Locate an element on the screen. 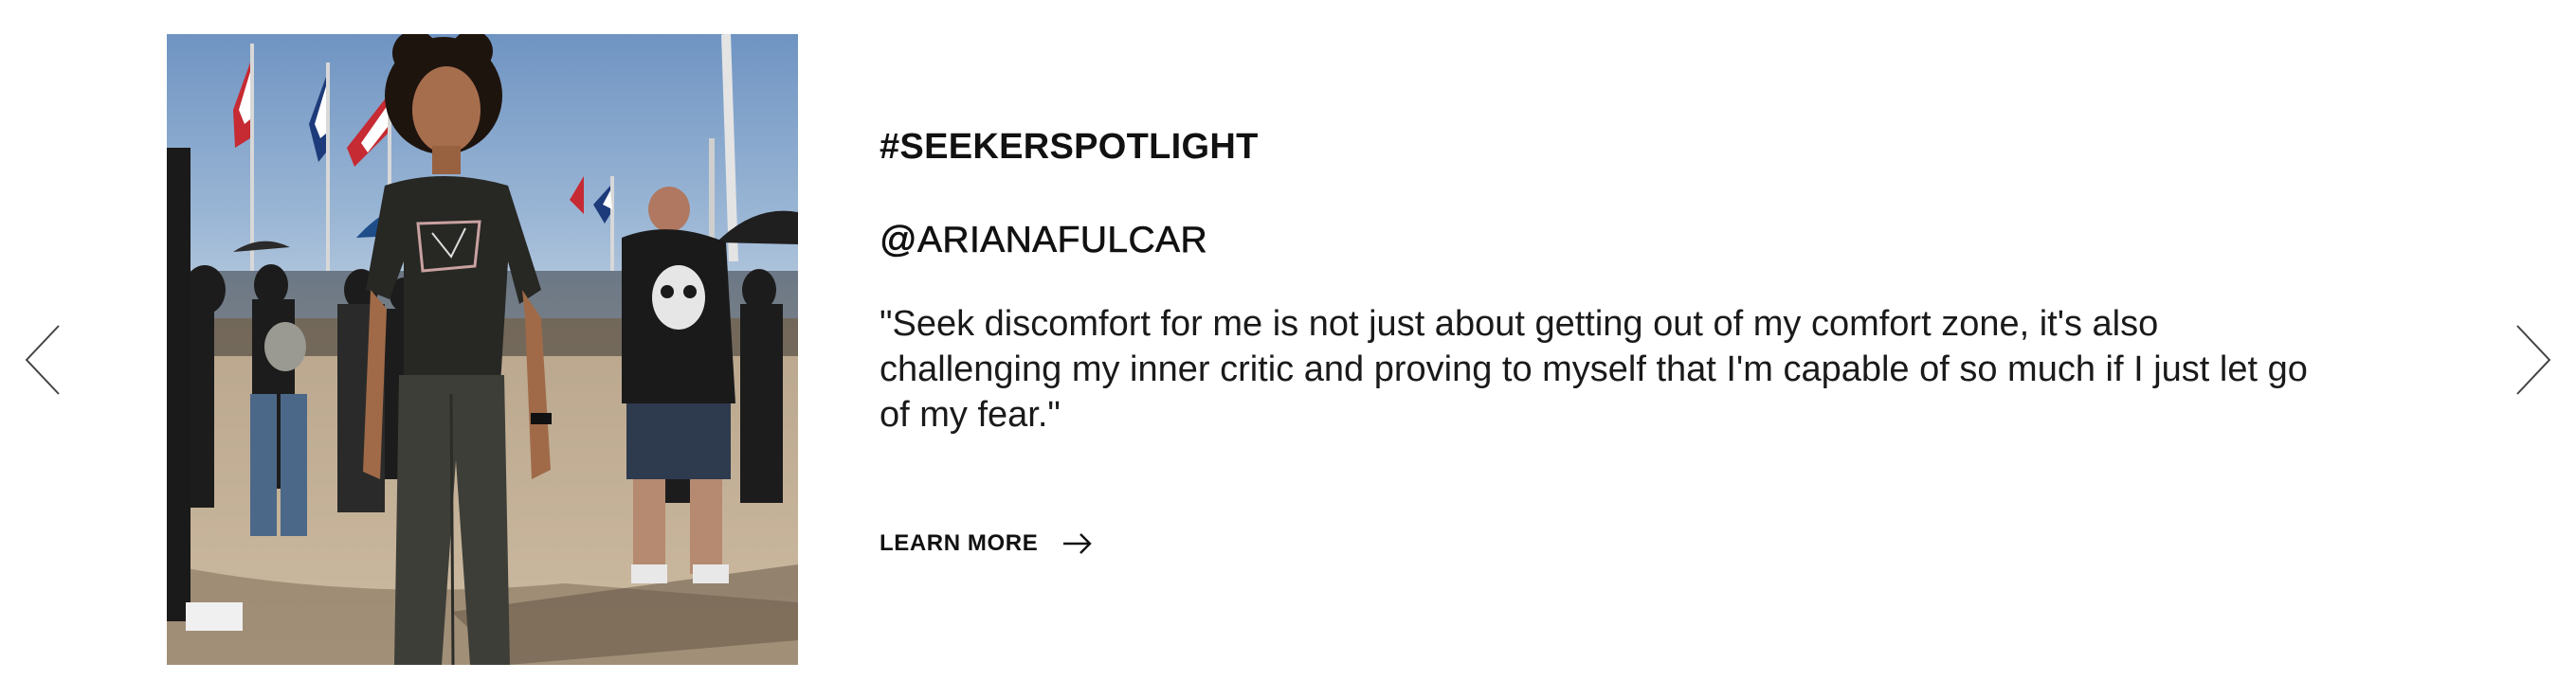  carousel-next-button is located at coordinates (2530, 360).